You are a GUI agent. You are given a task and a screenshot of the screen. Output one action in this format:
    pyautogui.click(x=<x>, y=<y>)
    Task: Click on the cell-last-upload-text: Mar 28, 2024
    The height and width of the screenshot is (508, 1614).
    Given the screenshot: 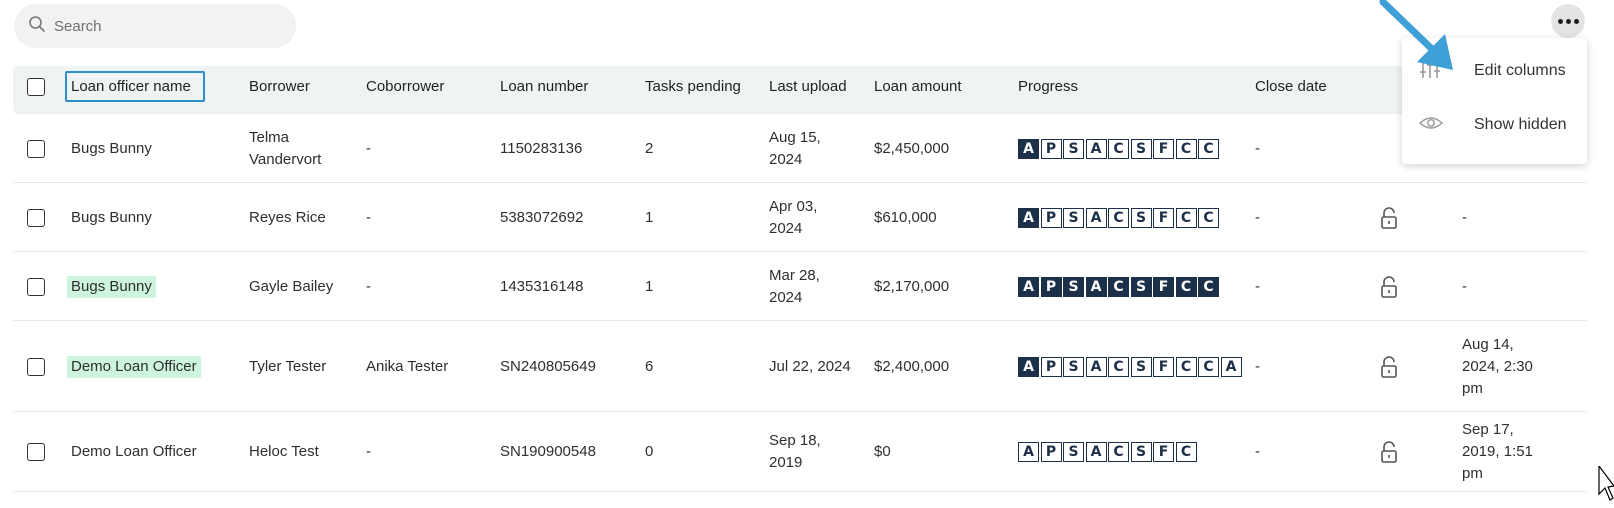 What is the action you would take?
    pyautogui.click(x=794, y=286)
    